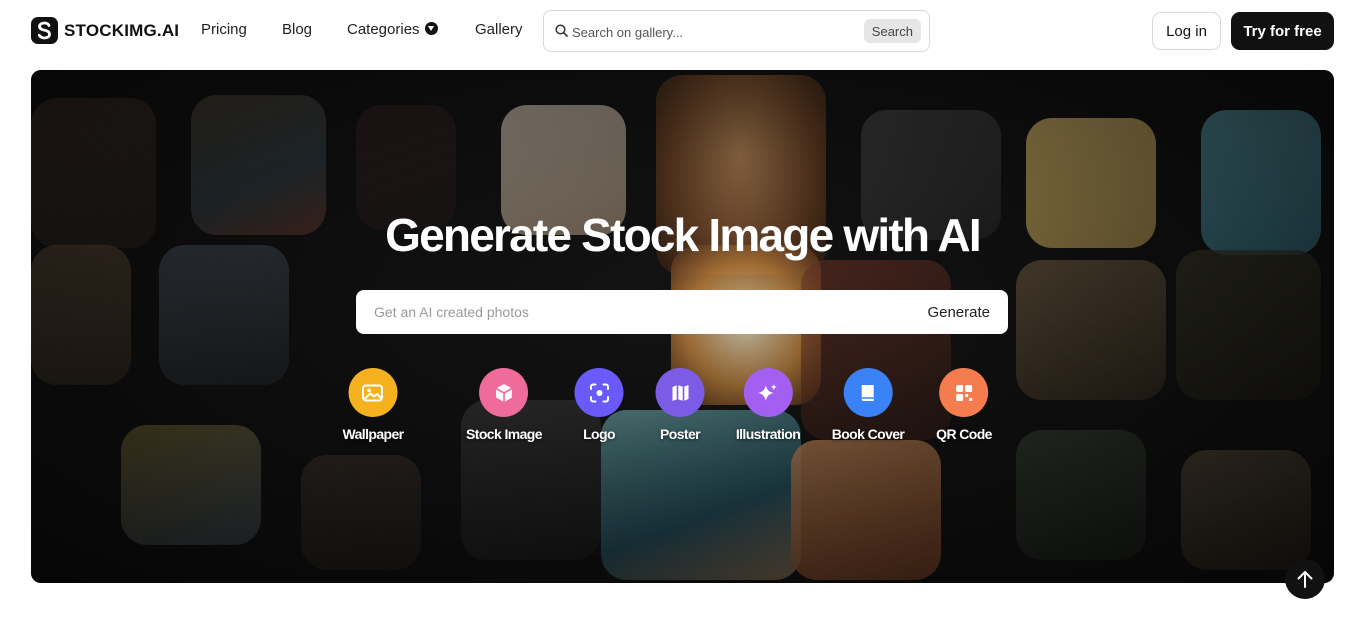 Image resolution: width=1366 pixels, height=634 pixels. I want to click on cube-icon, so click(504, 392).